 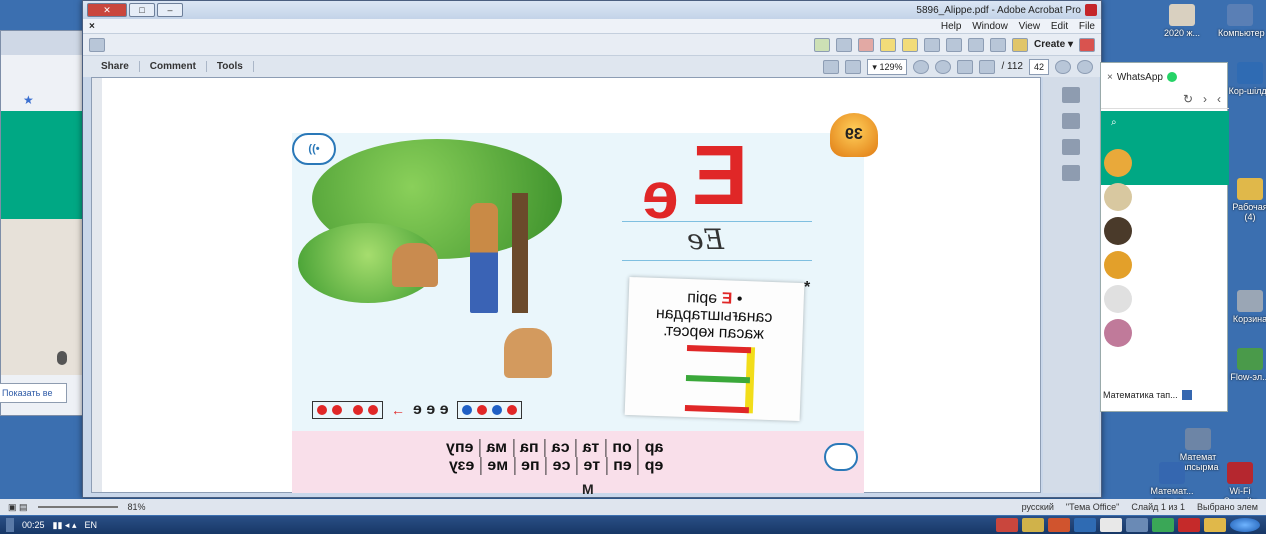 What do you see at coordinates (1033, 525) in the screenshot?
I see `explorer-app-icon` at bounding box center [1033, 525].